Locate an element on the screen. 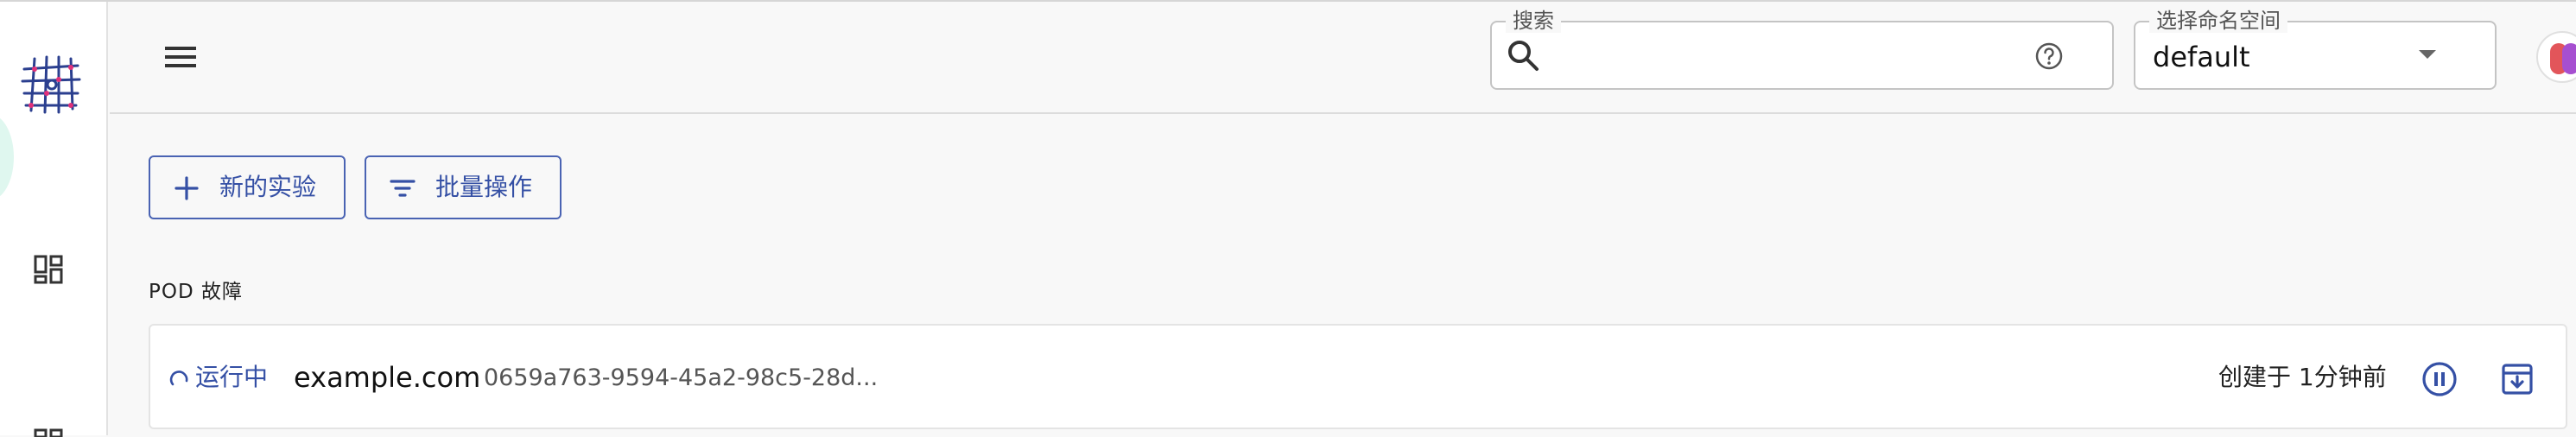 The image size is (2576, 437). avatar-shape-right is located at coordinates (2569, 59).